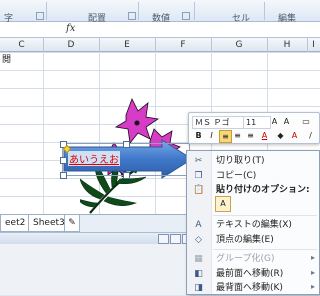 This screenshot has height=296, width=320. I want to click on cell-text: 閲, so click(6, 58).